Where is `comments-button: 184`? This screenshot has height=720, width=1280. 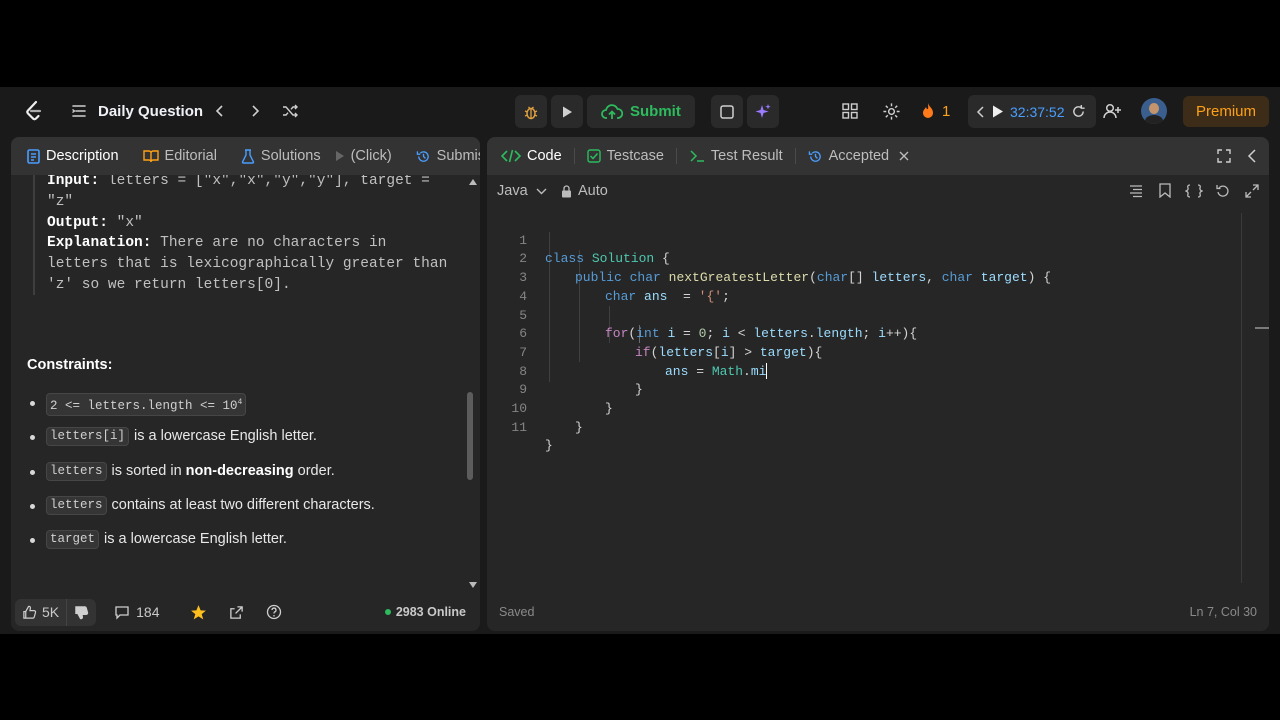 comments-button: 184 is located at coordinates (136, 612).